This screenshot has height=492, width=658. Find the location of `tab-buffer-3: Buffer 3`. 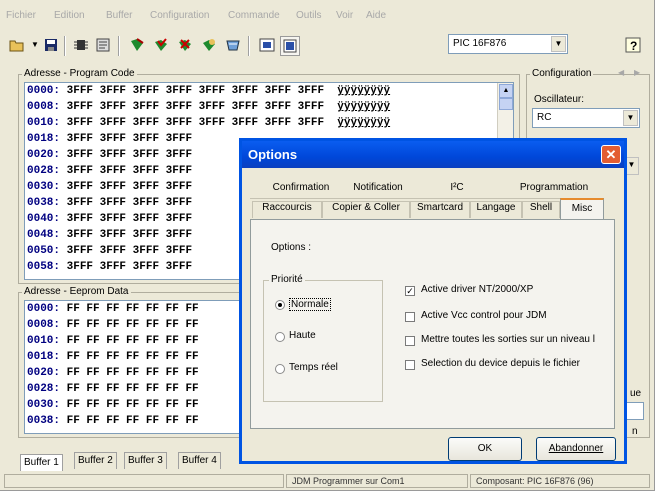

tab-buffer-3: Buffer 3 is located at coordinates (145, 460).